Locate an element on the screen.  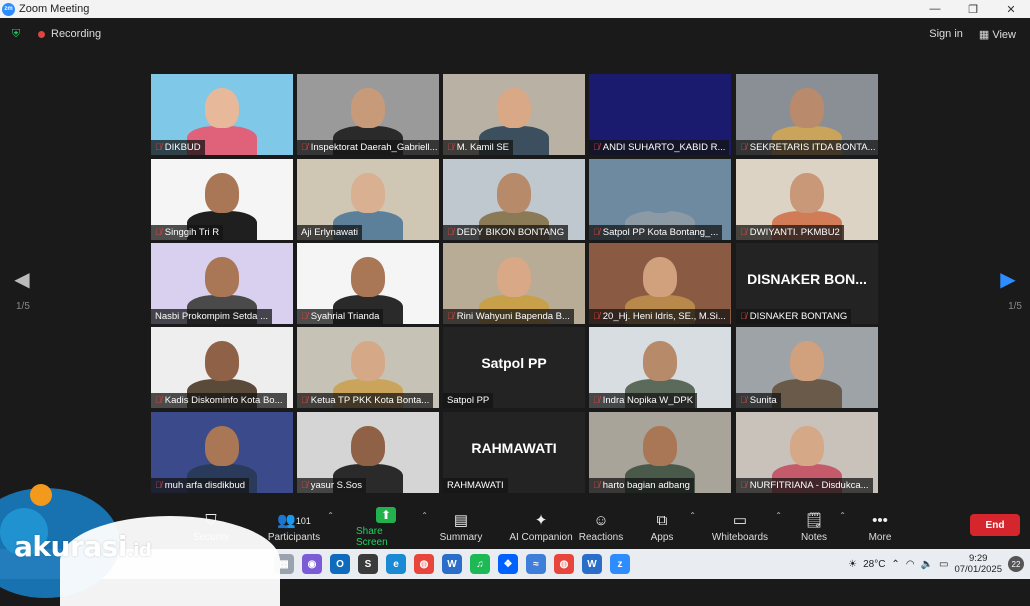
sparkle-icon: ✦ is located at coordinates (541, 520).